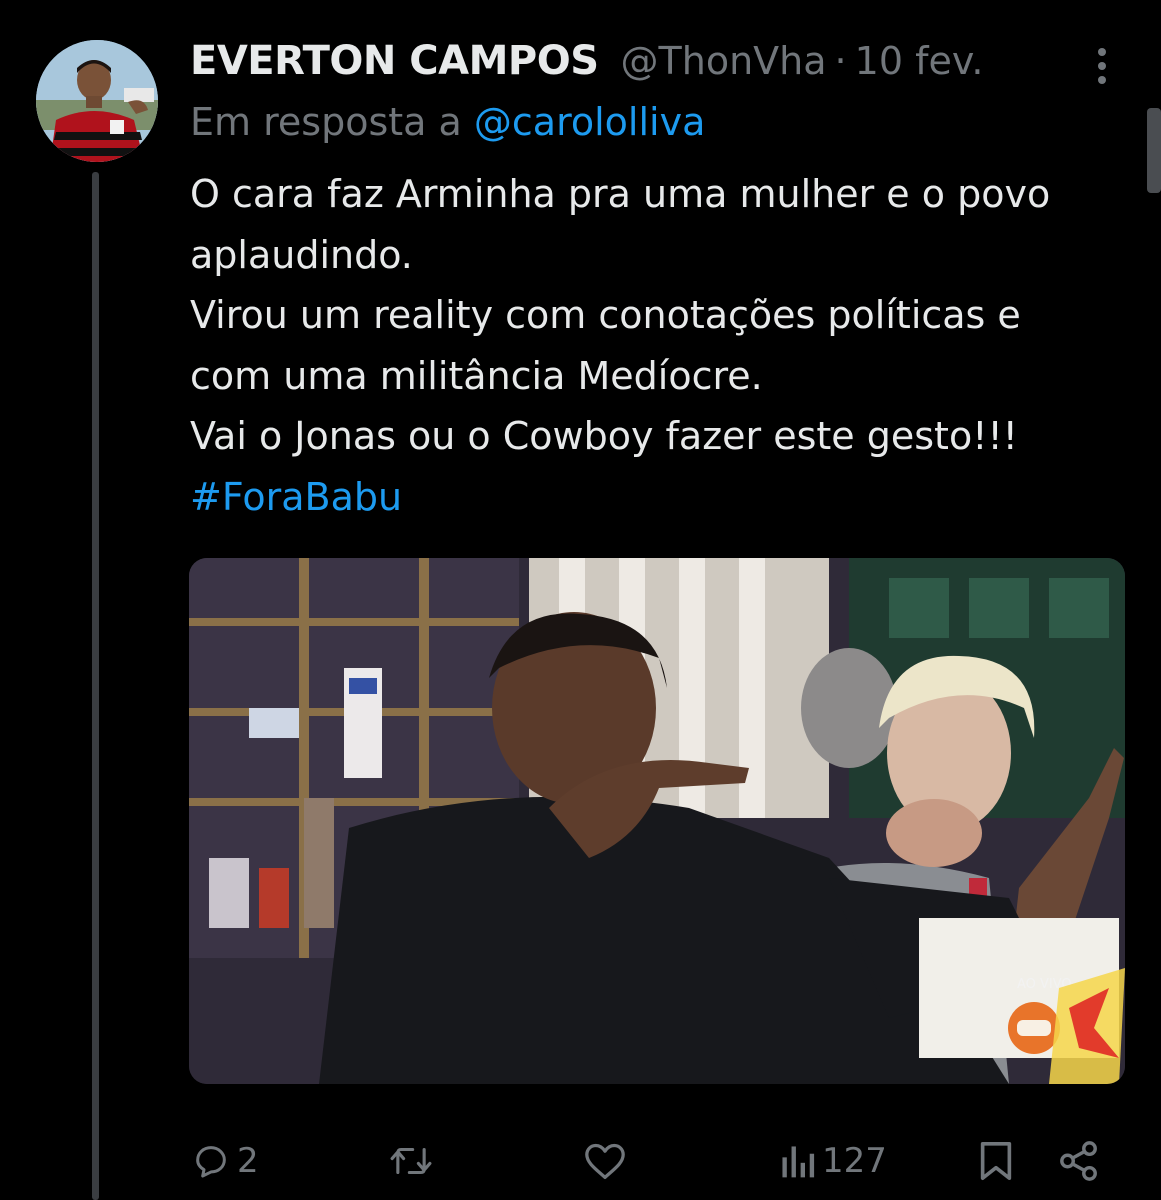 The width and height of the screenshot is (1161, 1200). What do you see at coordinates (724, 61) in the screenshot?
I see `author-handle: @ThonVha` at bounding box center [724, 61].